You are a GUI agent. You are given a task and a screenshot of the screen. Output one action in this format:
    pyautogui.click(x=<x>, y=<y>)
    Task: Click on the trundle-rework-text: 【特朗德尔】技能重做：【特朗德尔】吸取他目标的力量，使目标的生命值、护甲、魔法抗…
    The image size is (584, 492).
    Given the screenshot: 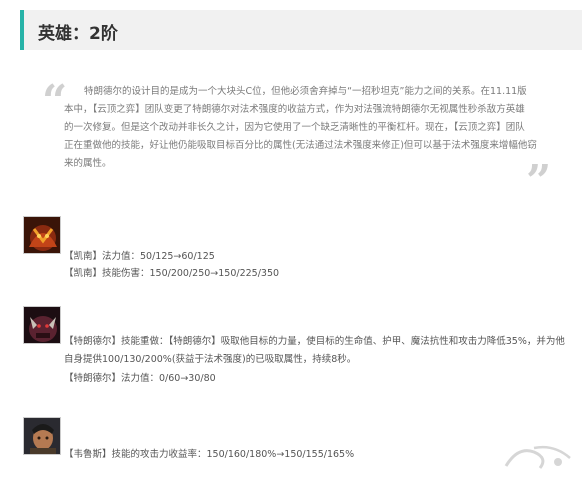 What is the action you would take?
    pyautogui.click(x=324, y=351)
    